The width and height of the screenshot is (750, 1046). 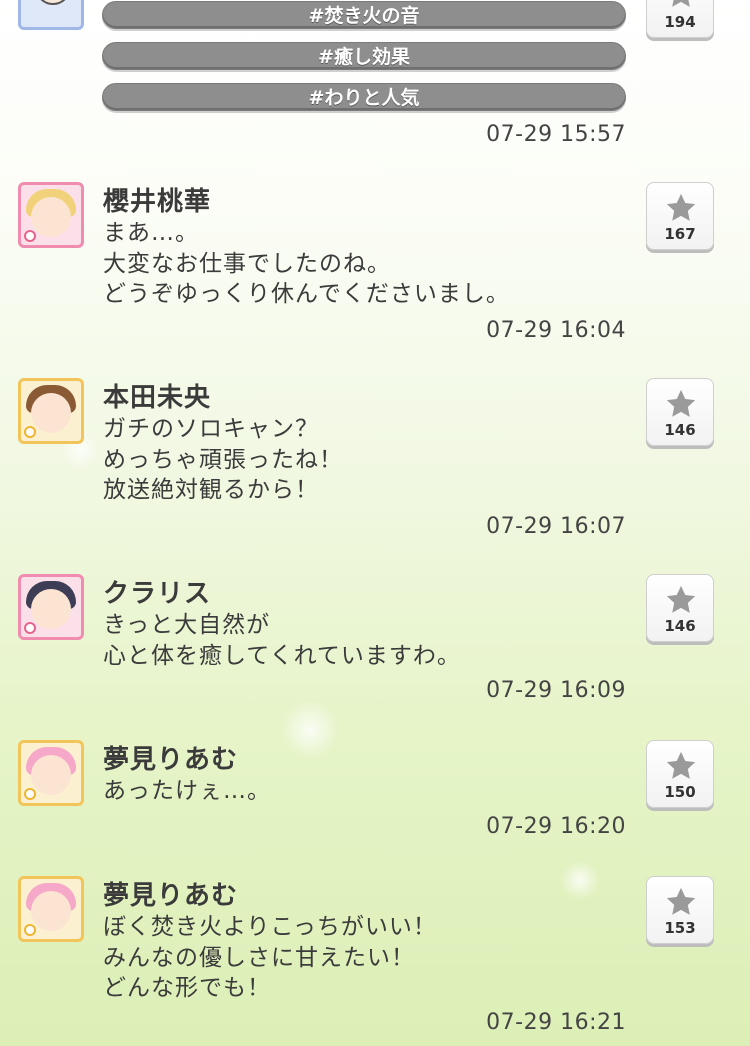 I want to click on post-timestamp: 07-29 16:07, so click(x=556, y=526).